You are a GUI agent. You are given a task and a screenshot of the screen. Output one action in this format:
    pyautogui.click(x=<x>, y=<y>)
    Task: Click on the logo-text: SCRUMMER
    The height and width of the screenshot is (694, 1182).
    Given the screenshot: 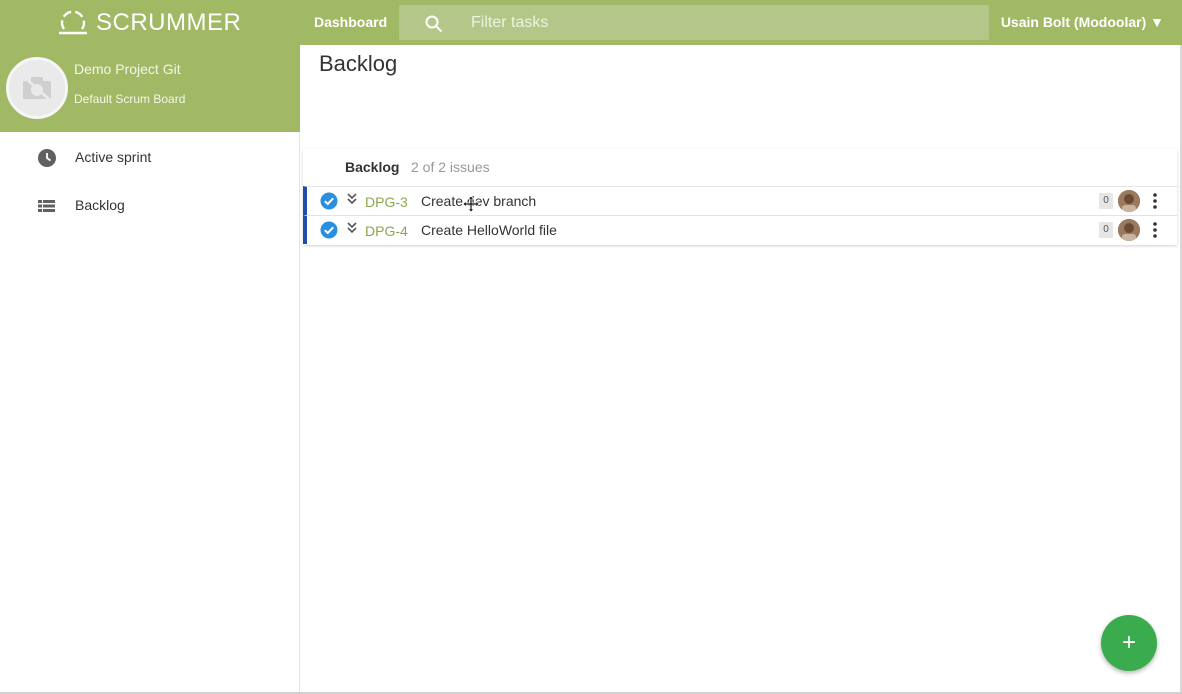 What is the action you would take?
    pyautogui.click(x=169, y=22)
    